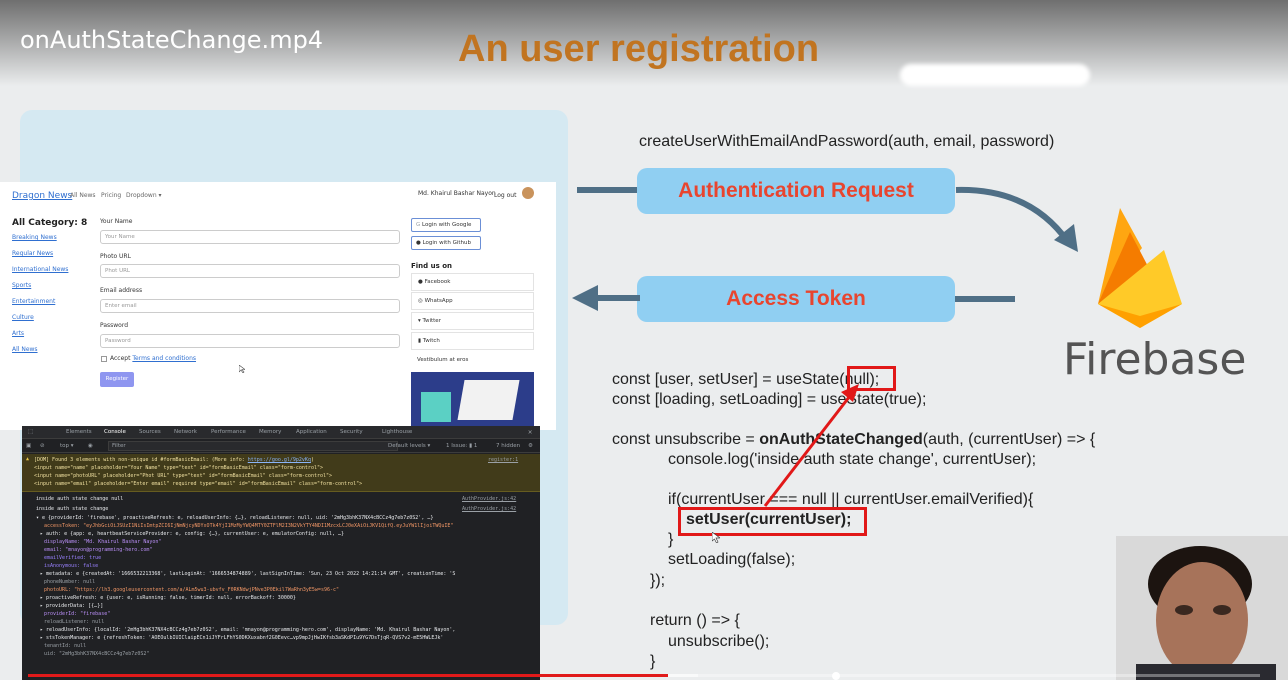 Image resolution: width=1288 pixels, height=680 pixels. I want to click on category-link: Sports, so click(22, 285).